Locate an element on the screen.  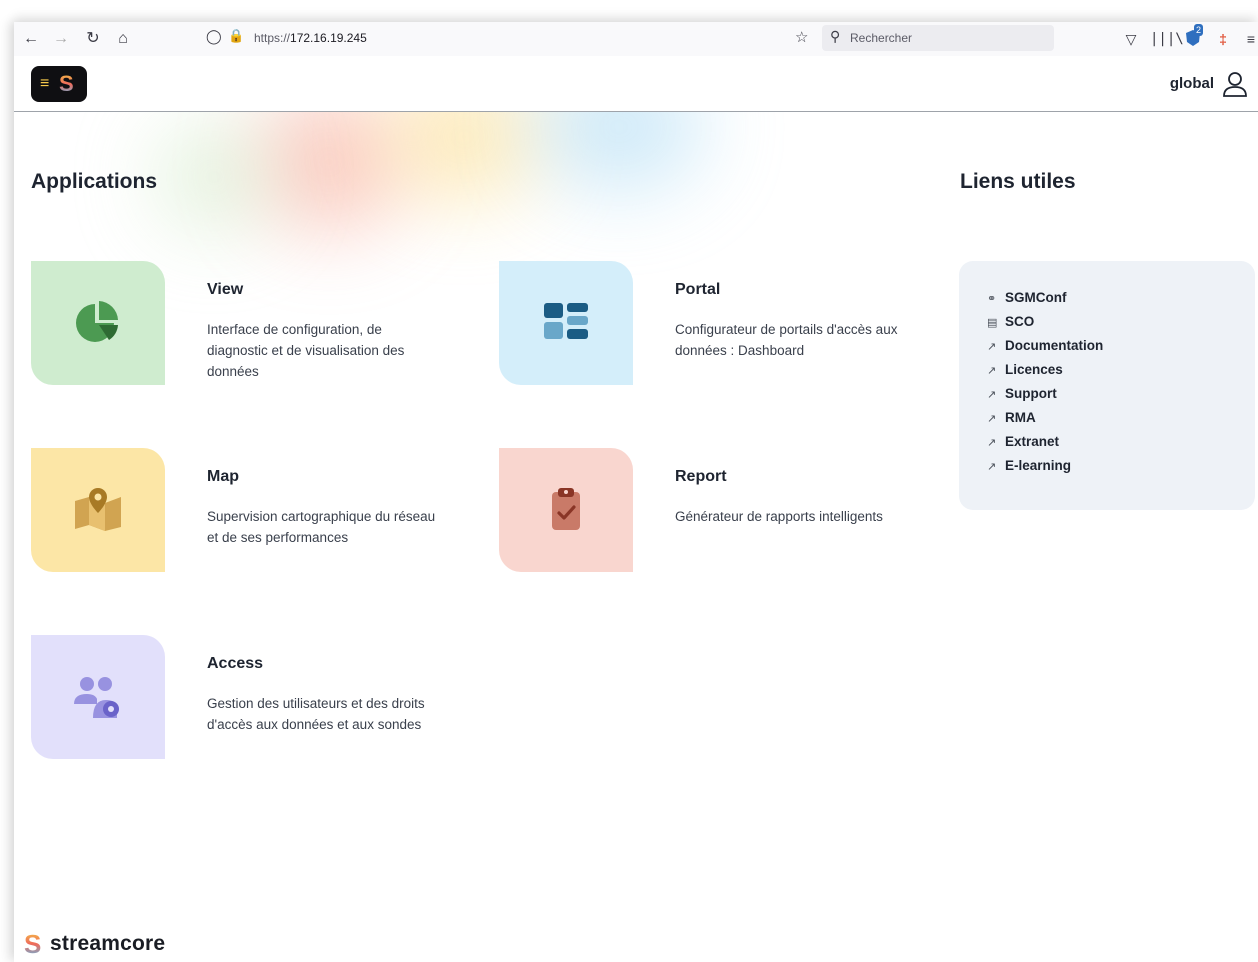
app-tile-report is located at coordinates (566, 510).